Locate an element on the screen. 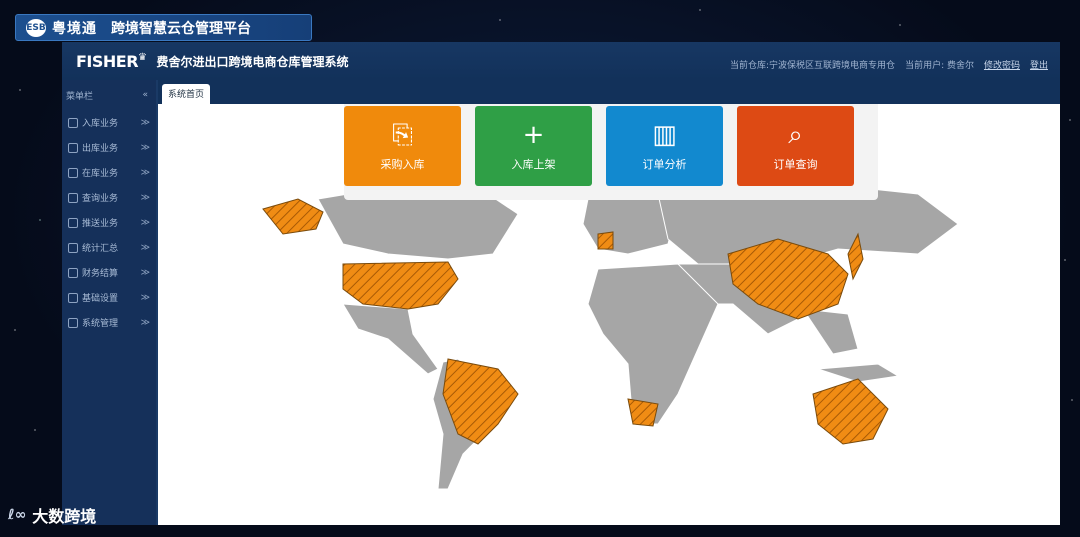 Image resolution: width=1080 pixels, height=537 pixels. quick-action-label: 采购入库 is located at coordinates (402, 164).